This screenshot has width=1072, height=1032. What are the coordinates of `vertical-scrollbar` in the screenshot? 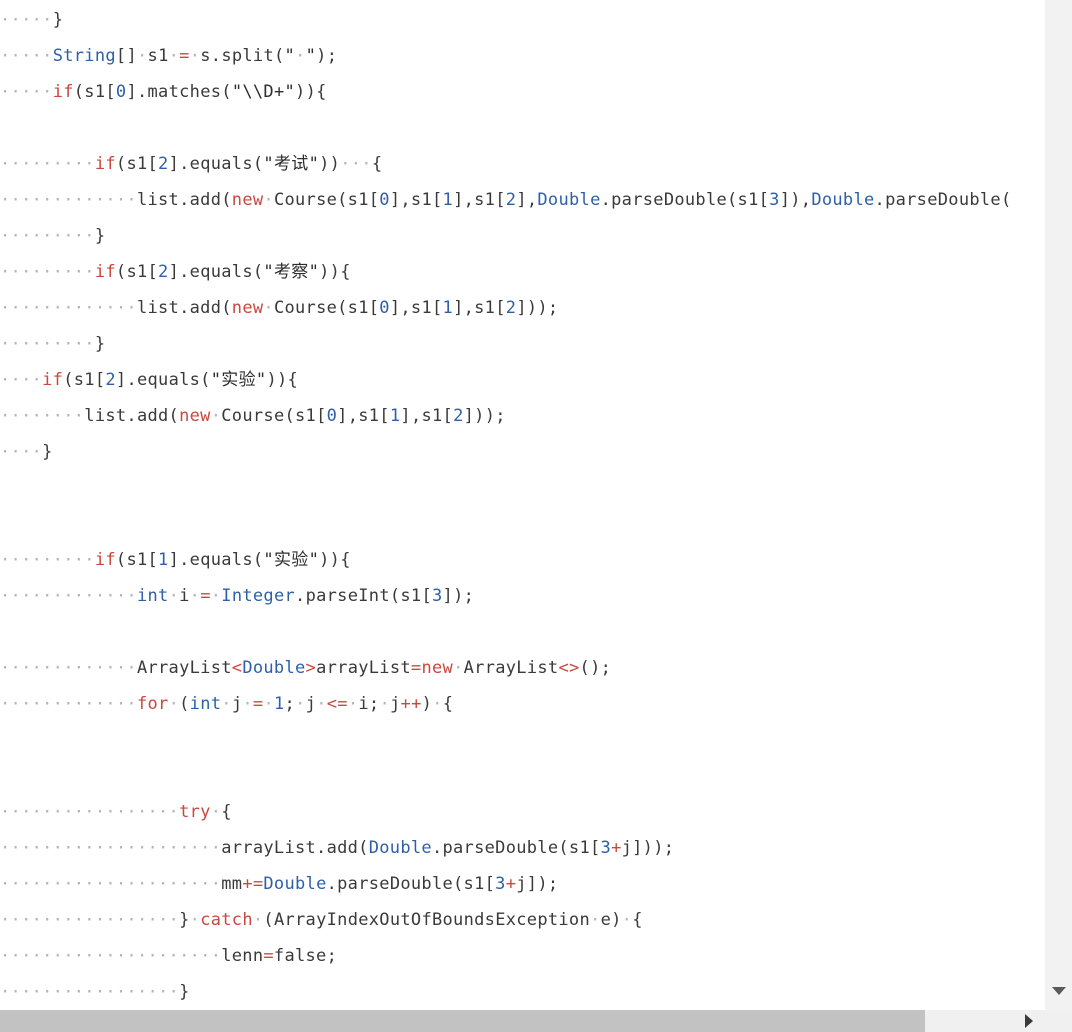 It's located at (1058, 505).